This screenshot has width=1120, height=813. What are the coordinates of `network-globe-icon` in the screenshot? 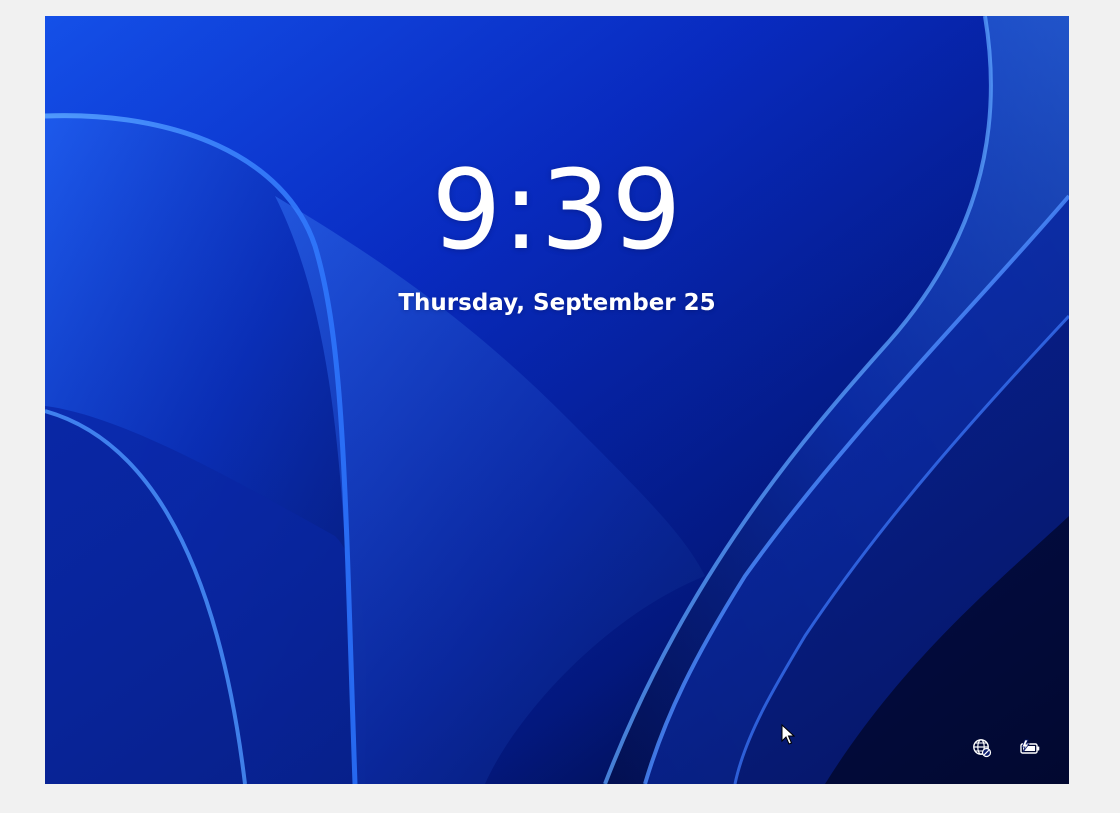 It's located at (982, 748).